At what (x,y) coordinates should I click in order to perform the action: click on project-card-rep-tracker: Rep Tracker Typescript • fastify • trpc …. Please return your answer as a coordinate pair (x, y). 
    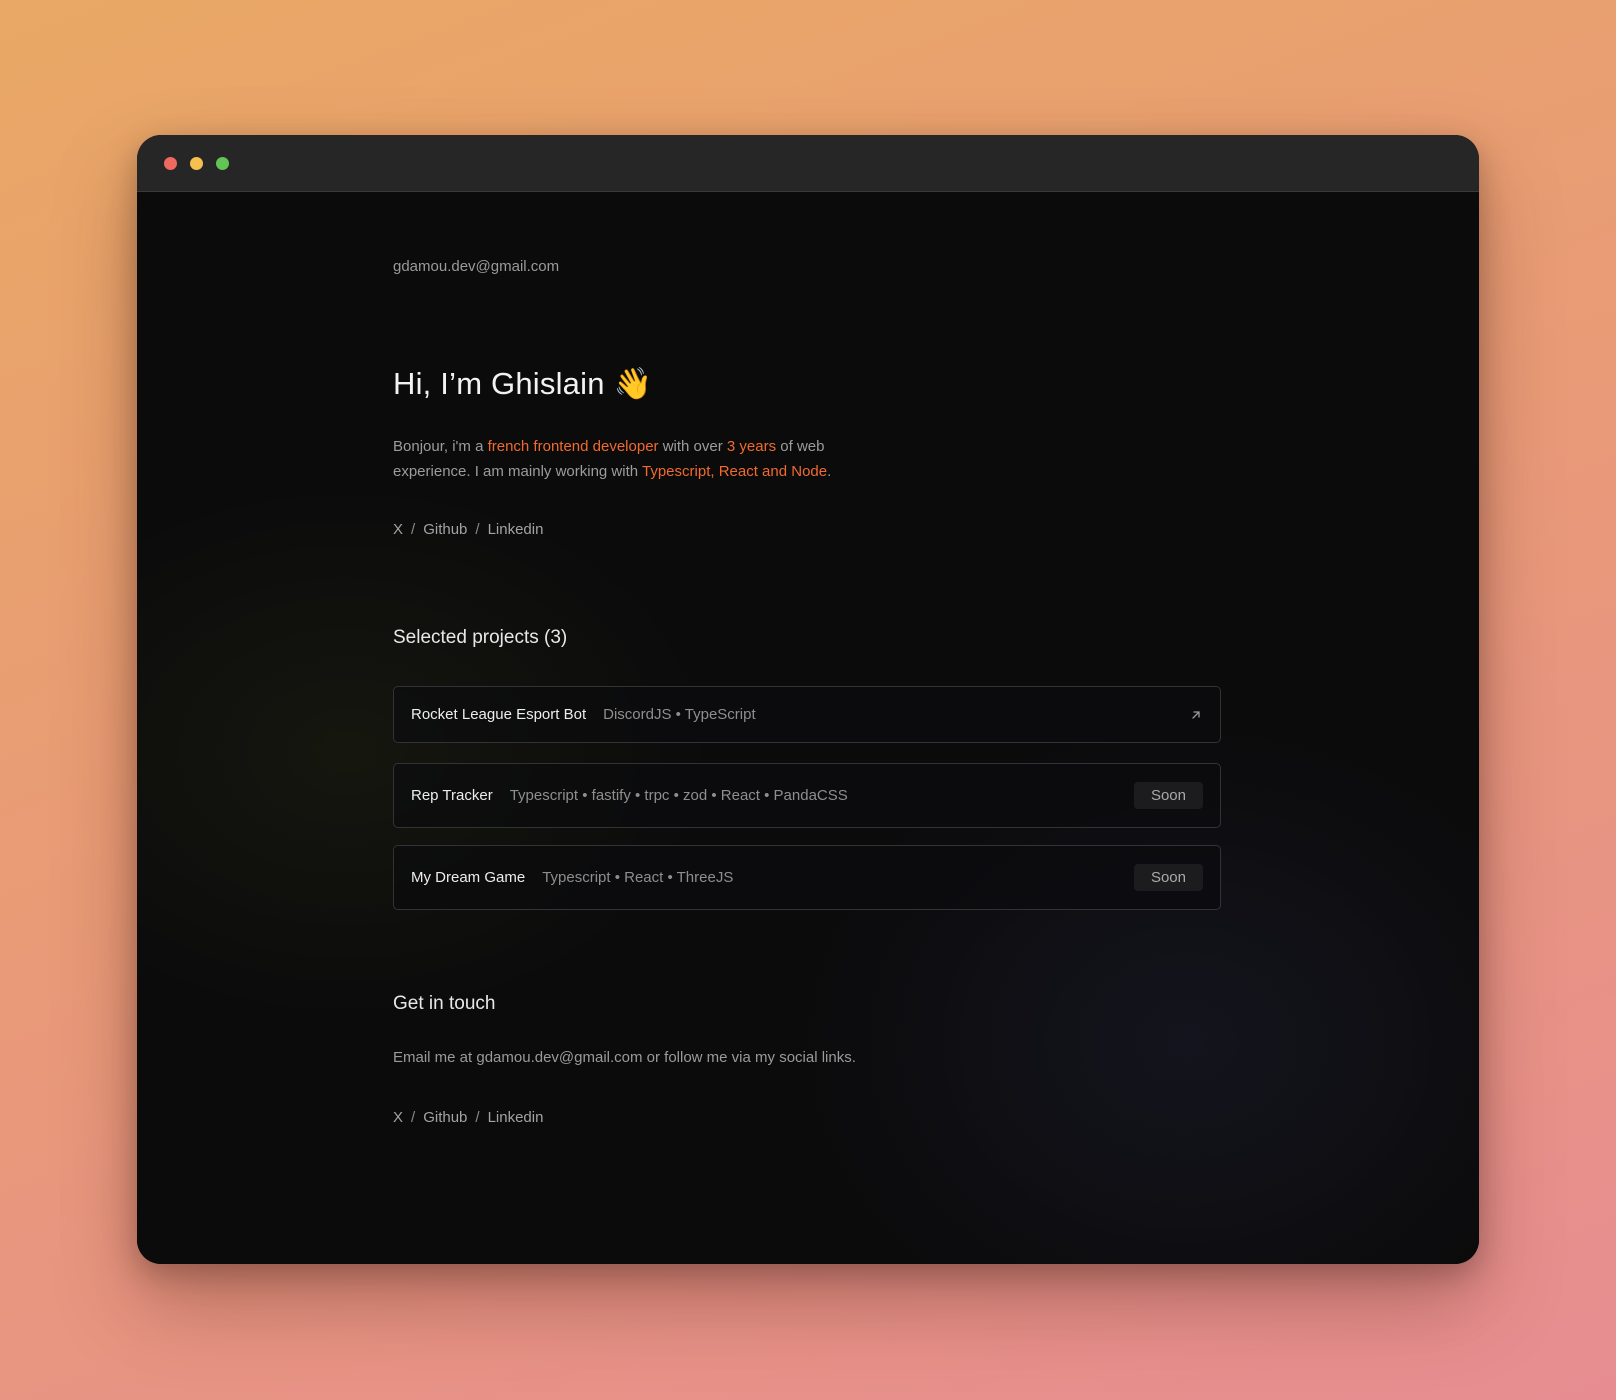
    Looking at the image, I should click on (807, 795).